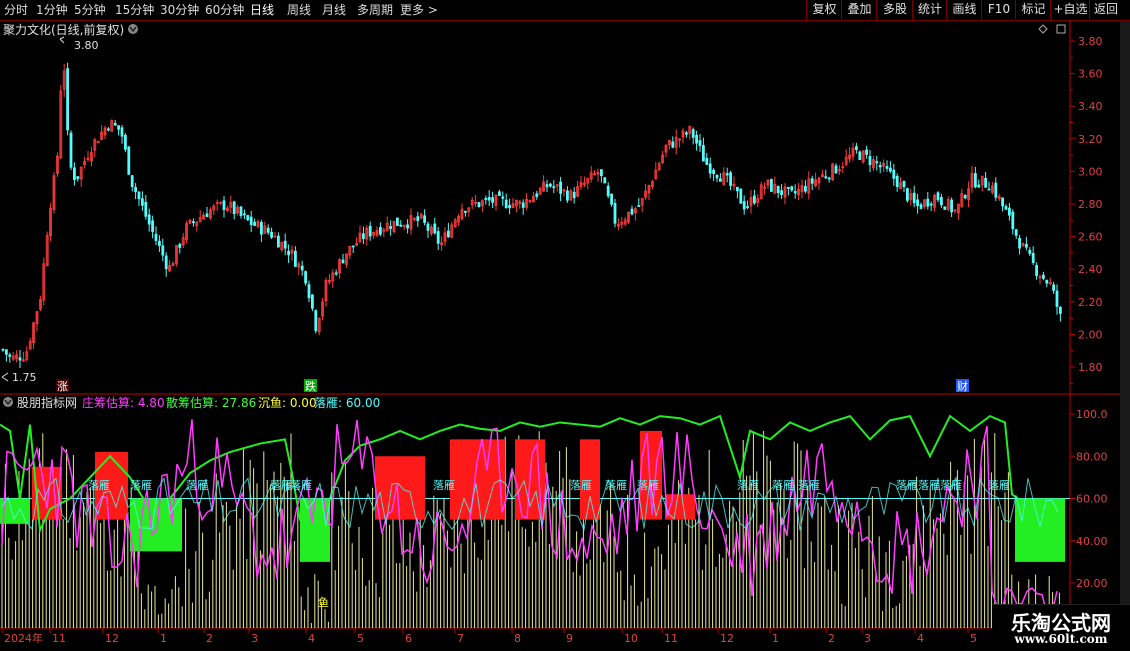 This screenshot has width=1130, height=651. Describe the element at coordinates (727, 638) in the screenshot. I see `time-label-14: 12` at that location.